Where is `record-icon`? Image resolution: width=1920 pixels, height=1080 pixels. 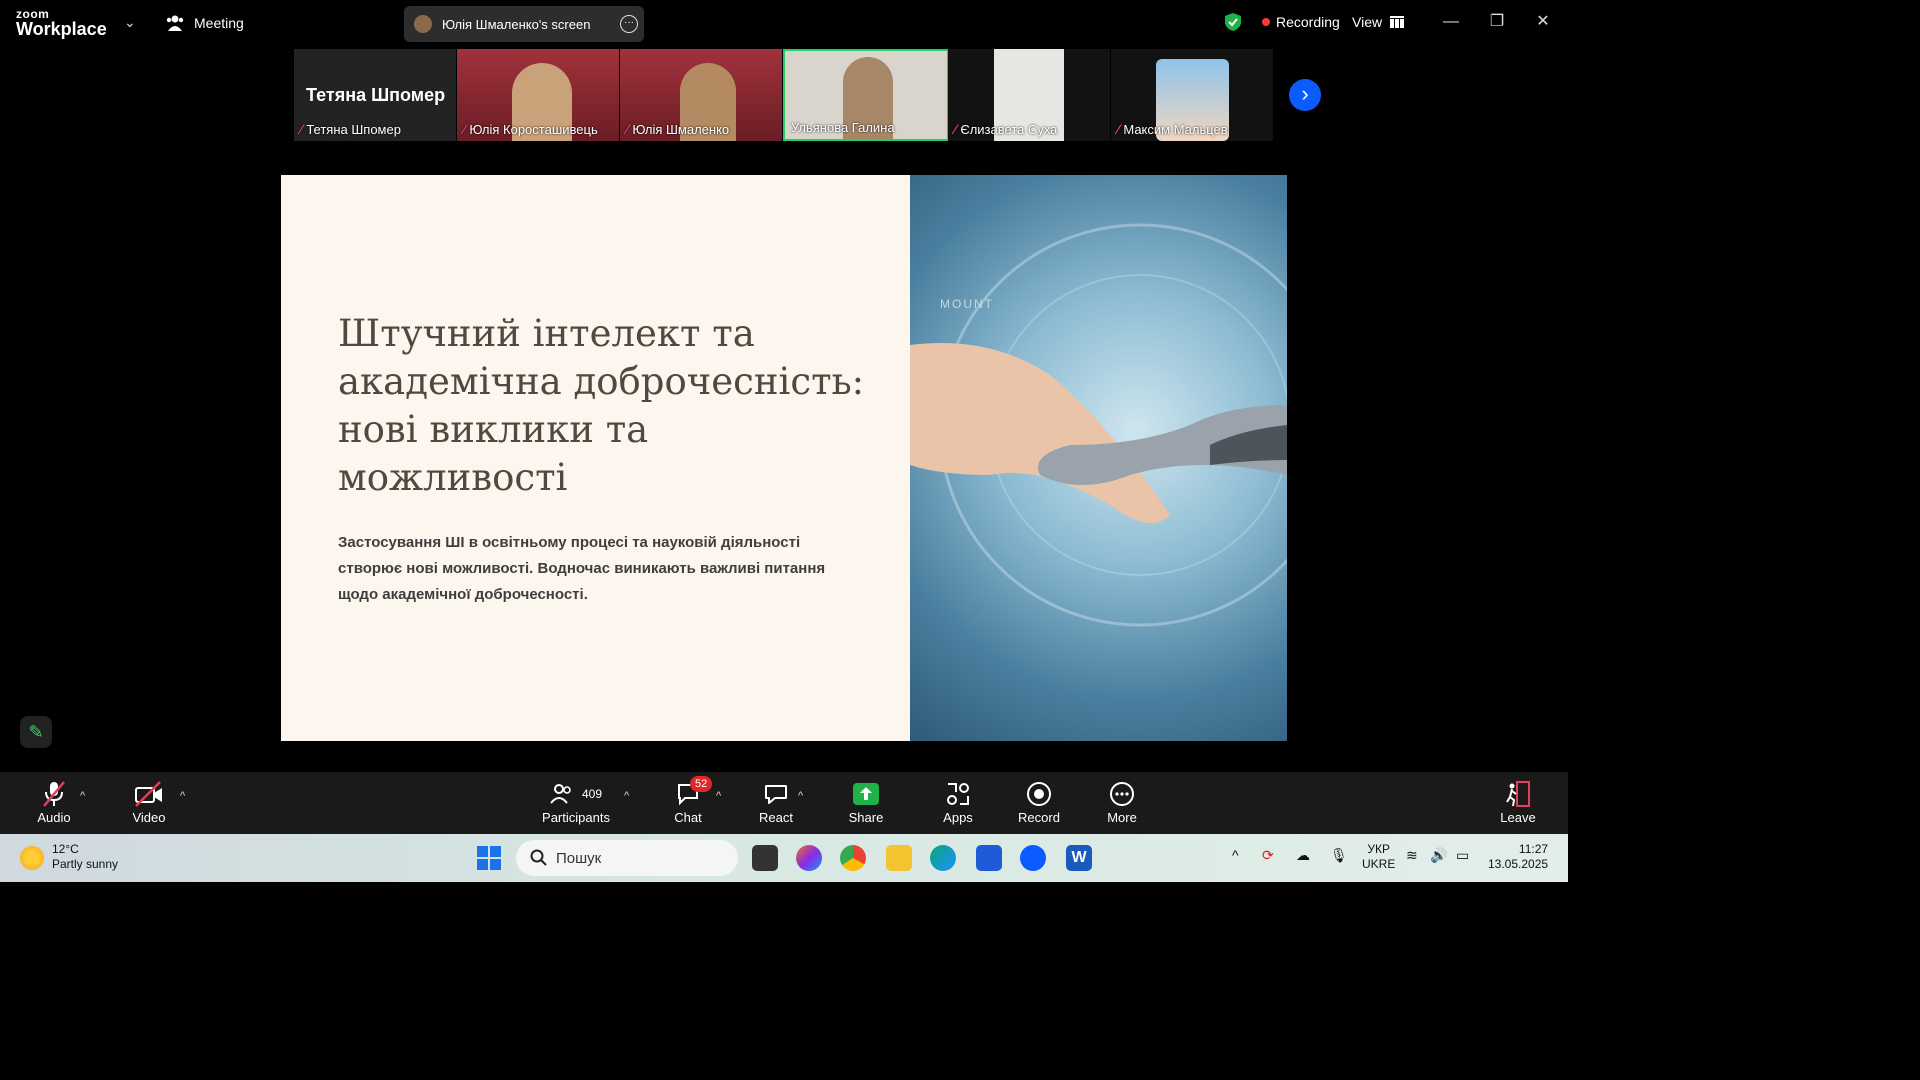 record-icon is located at coordinates (1039, 794).